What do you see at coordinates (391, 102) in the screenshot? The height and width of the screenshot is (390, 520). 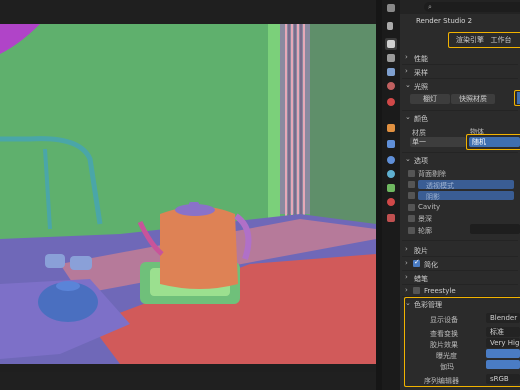 I see `world-icon` at bounding box center [391, 102].